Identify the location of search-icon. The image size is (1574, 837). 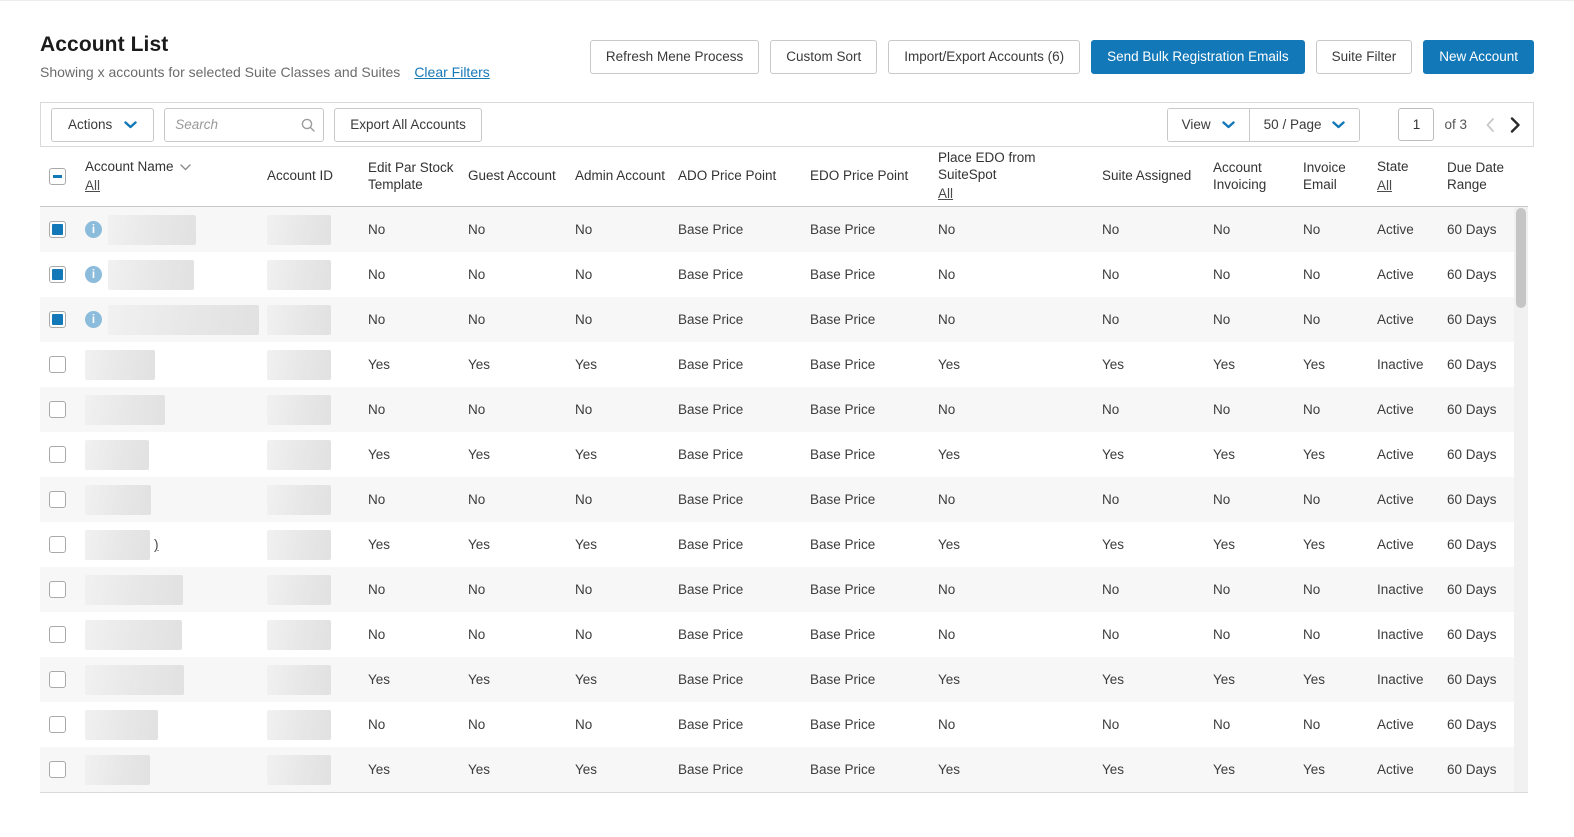
(308, 125).